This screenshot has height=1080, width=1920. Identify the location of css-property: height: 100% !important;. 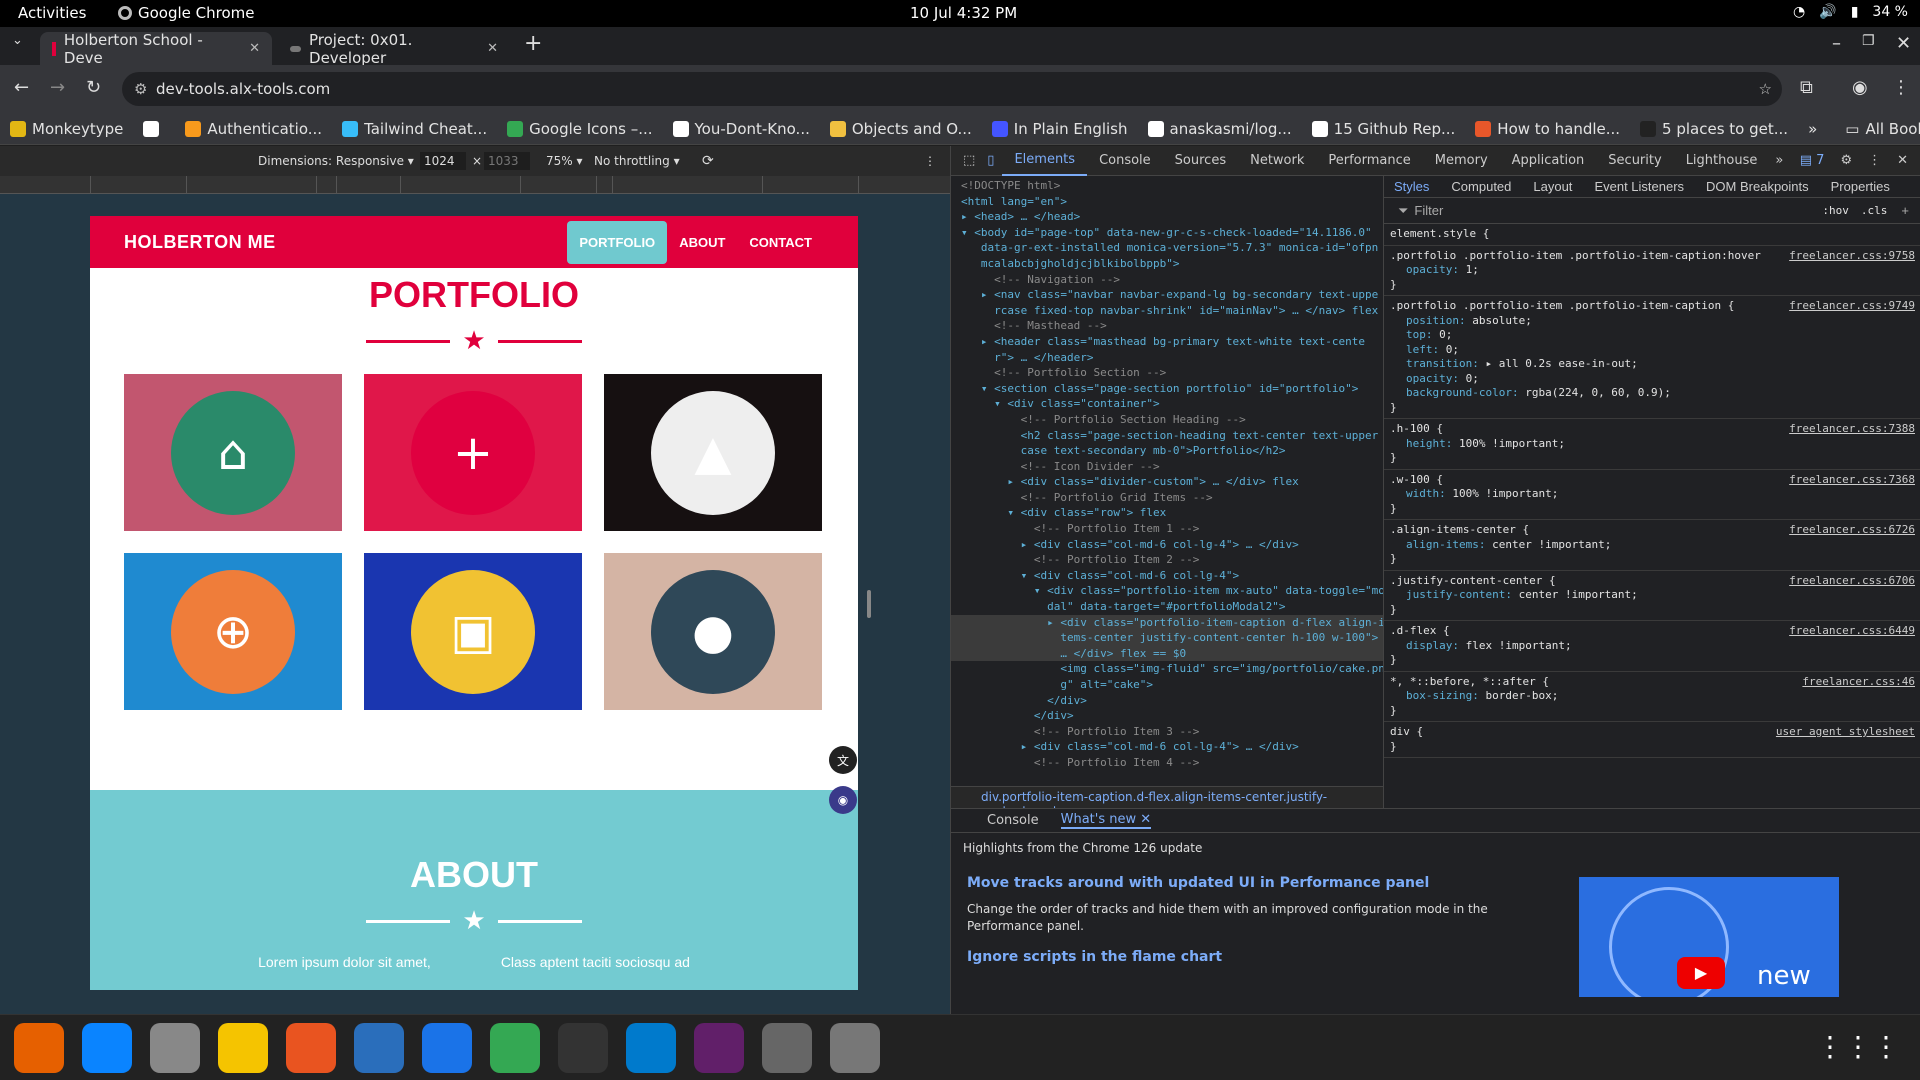
(1652, 444).